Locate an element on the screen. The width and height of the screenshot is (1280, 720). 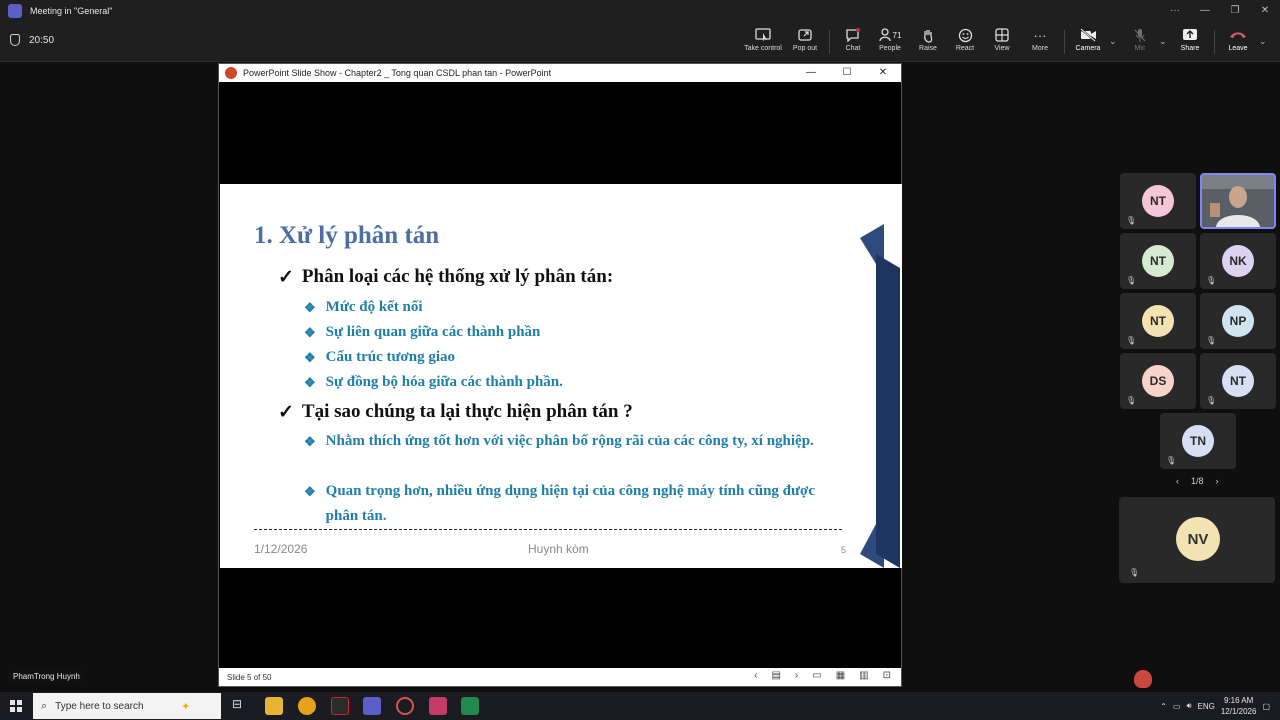
slide-footer-page-number: 5 is located at coordinates (844, 550).